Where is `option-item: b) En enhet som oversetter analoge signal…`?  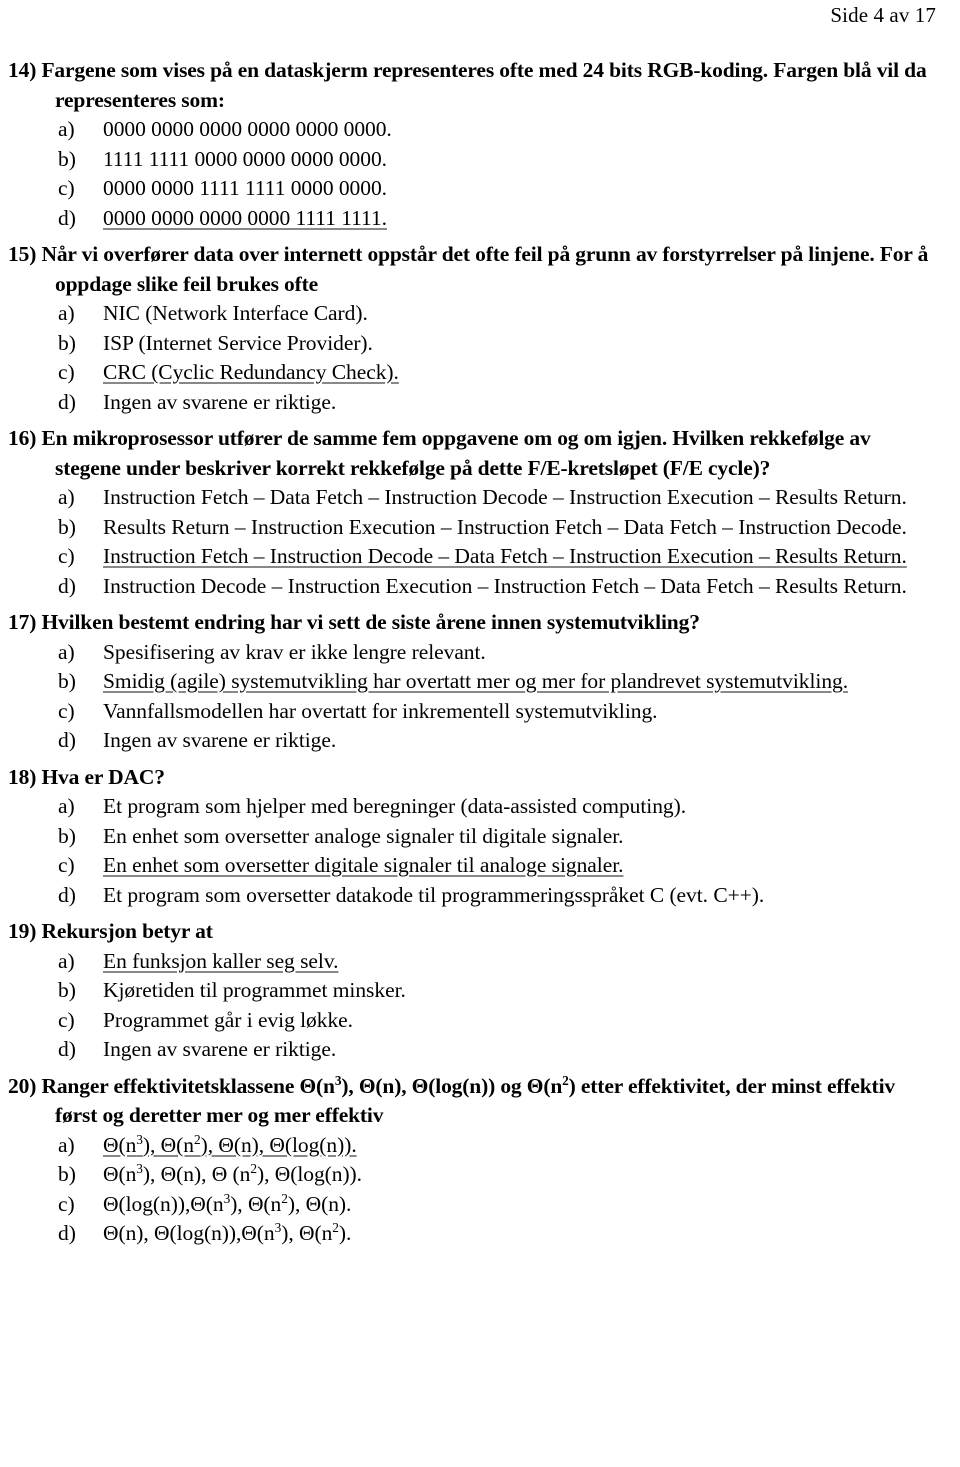 option-item: b) En enhet som oversetter analoge signal… is located at coordinates (473, 837).